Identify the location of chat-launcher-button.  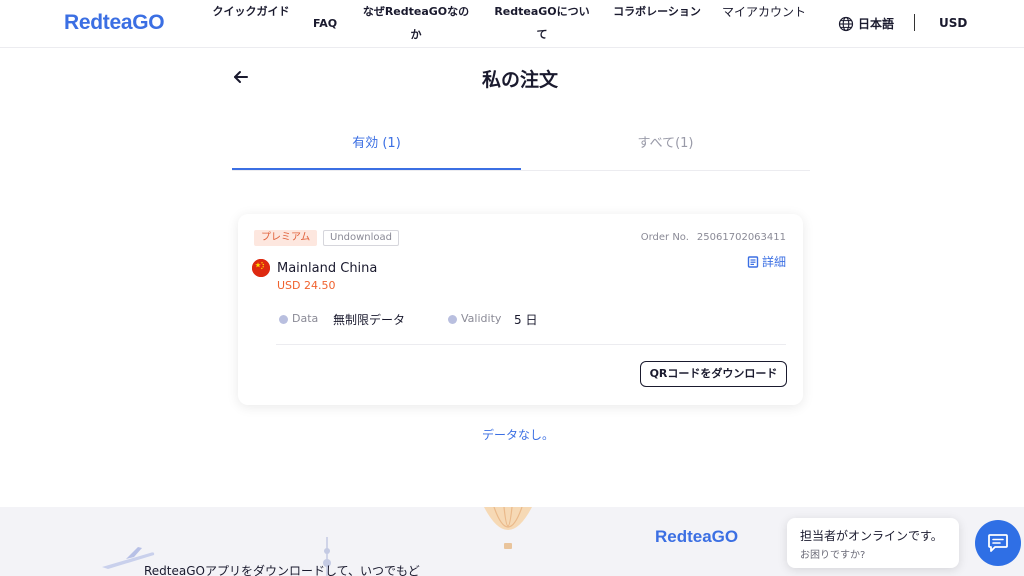
(998, 543).